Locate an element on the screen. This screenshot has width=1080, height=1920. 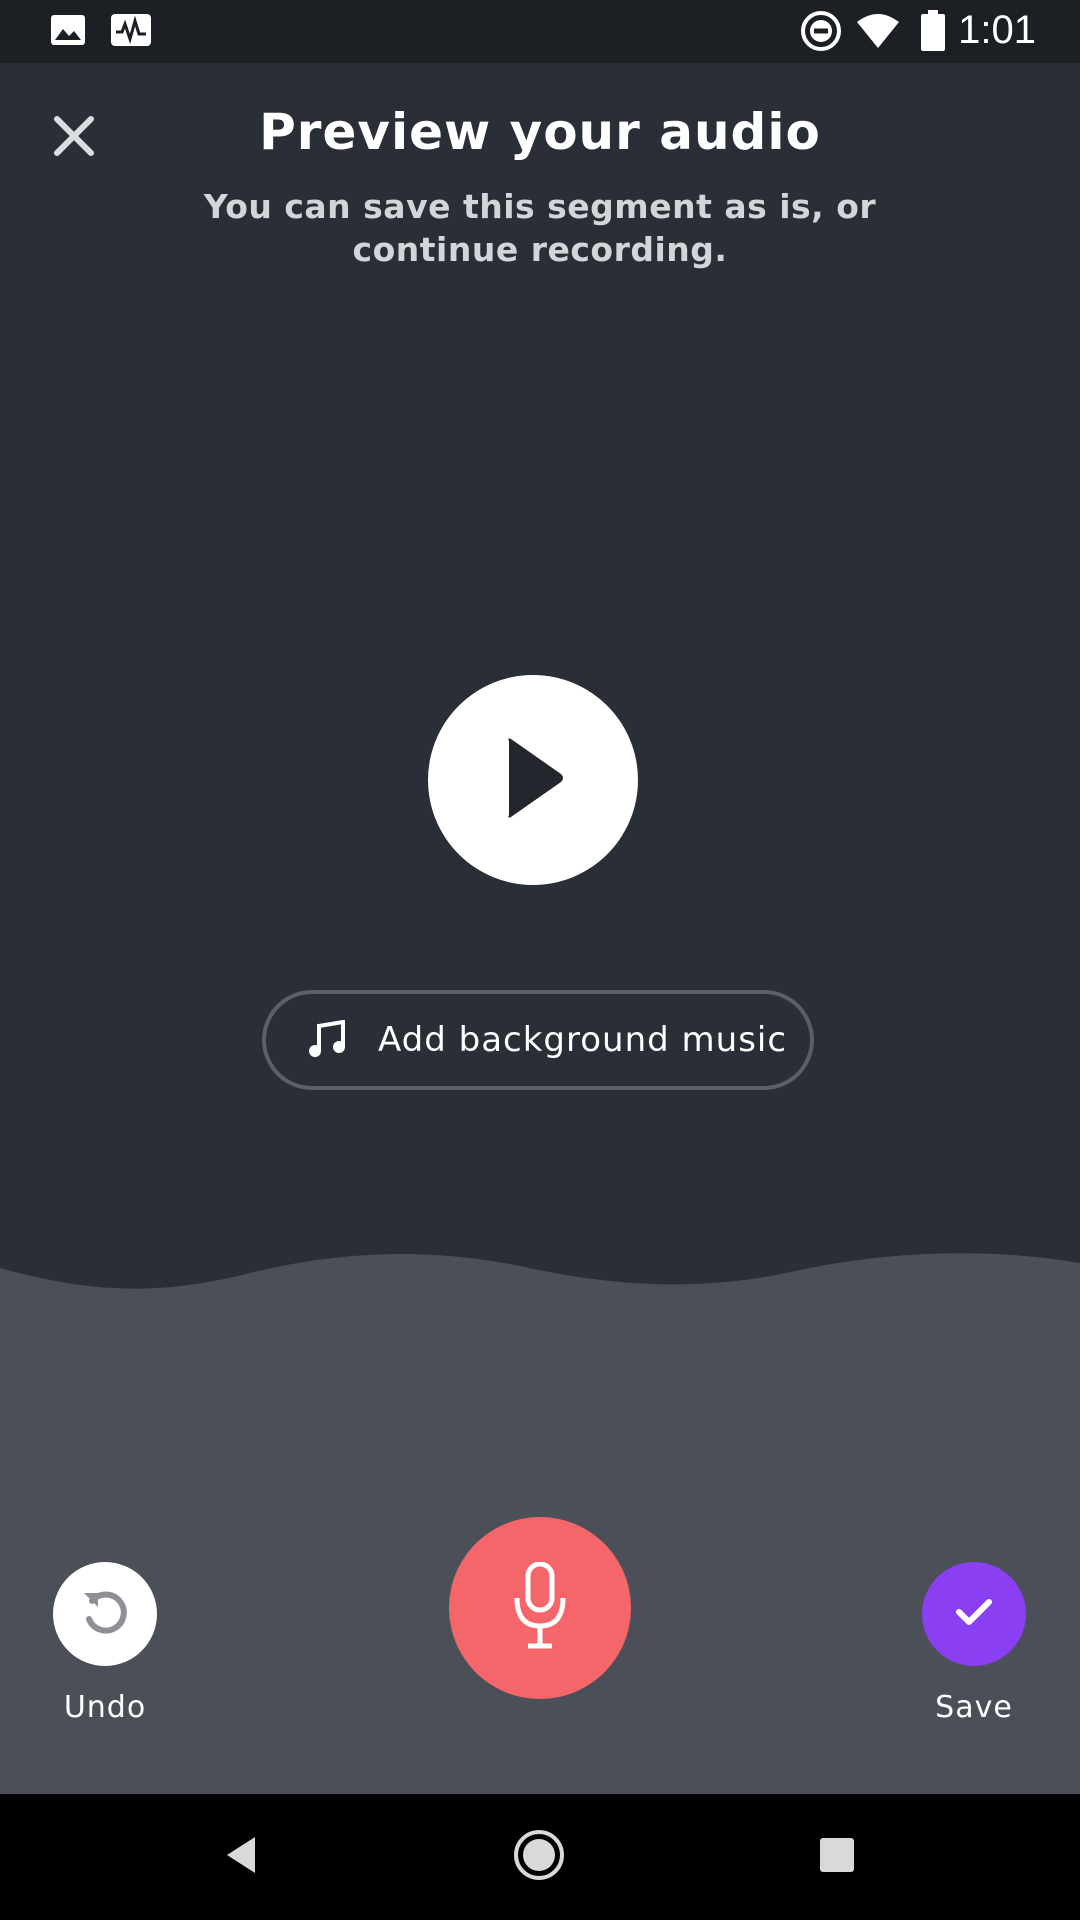
play-icon is located at coordinates (533, 780).